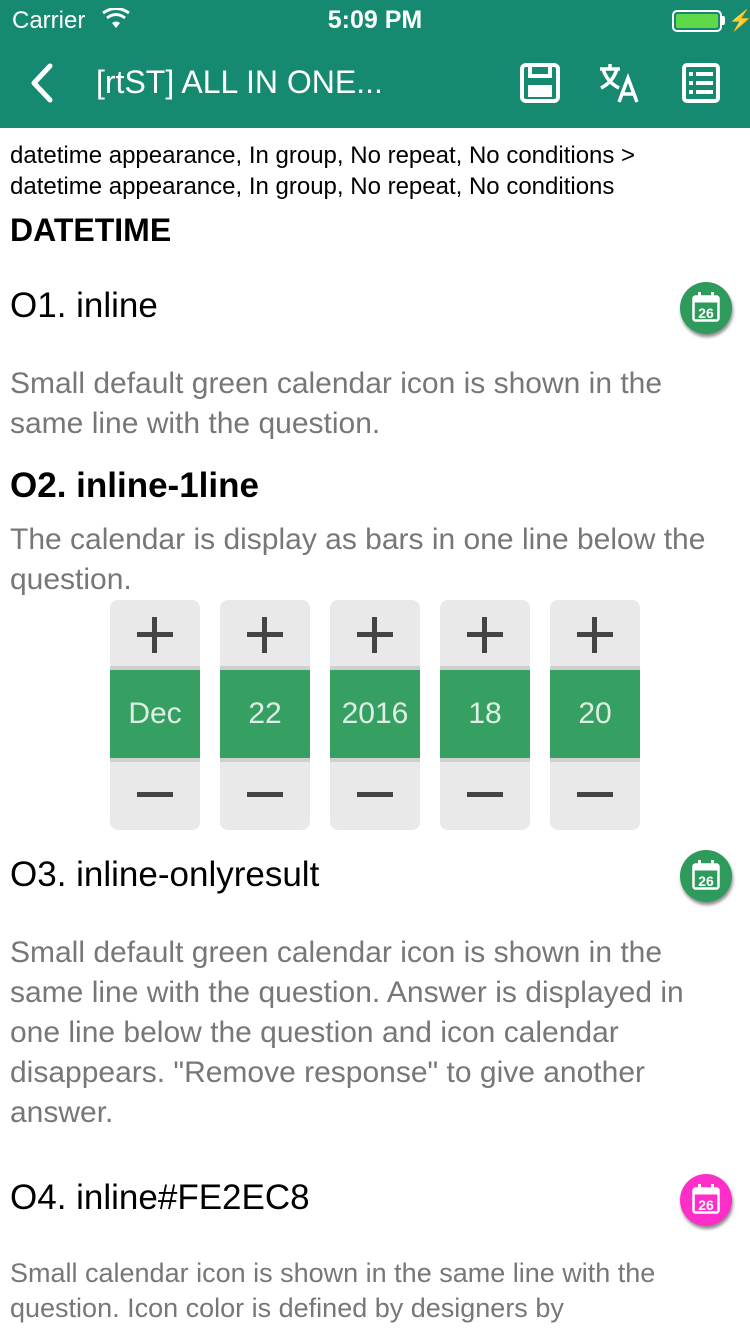  What do you see at coordinates (540, 83) in the screenshot?
I see `save-icon` at bounding box center [540, 83].